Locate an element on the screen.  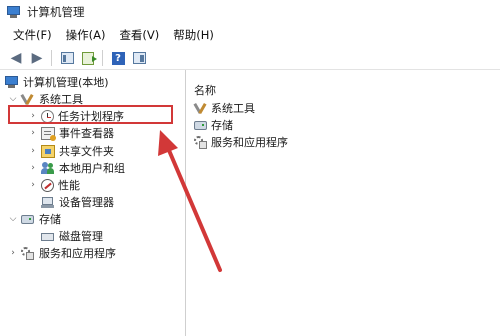
list-item: 存储 is located at coordinates (213, 125).